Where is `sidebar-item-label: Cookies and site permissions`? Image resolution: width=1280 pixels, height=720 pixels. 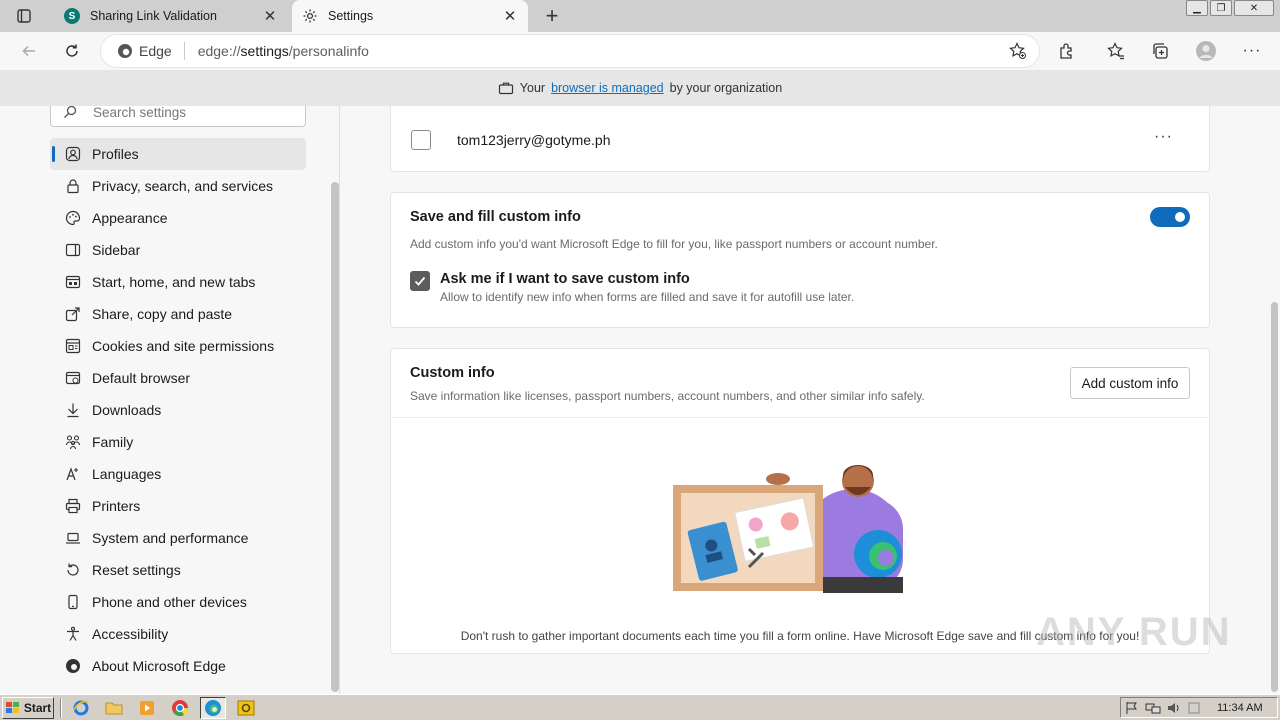
sidebar-item-label: Cookies and site permissions is located at coordinates (183, 346).